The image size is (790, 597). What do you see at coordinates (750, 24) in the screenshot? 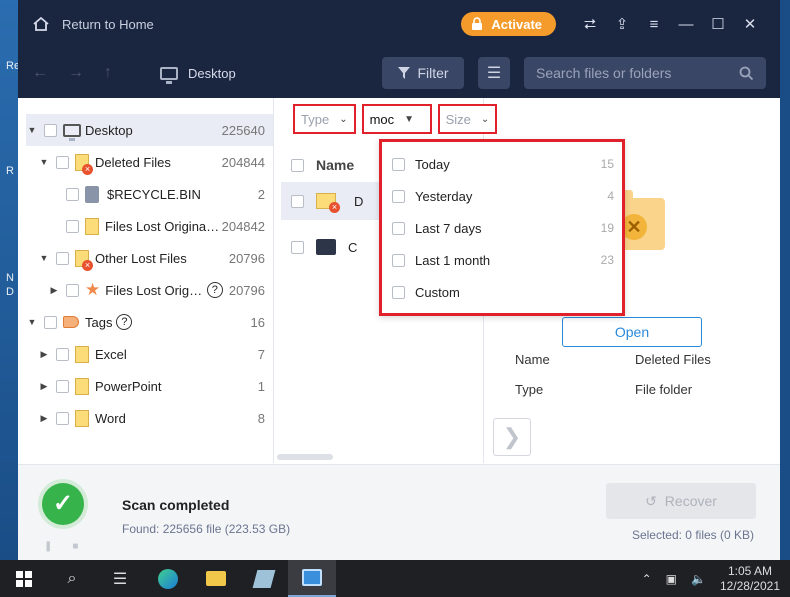
I see `close-button: ✕` at bounding box center [750, 24].